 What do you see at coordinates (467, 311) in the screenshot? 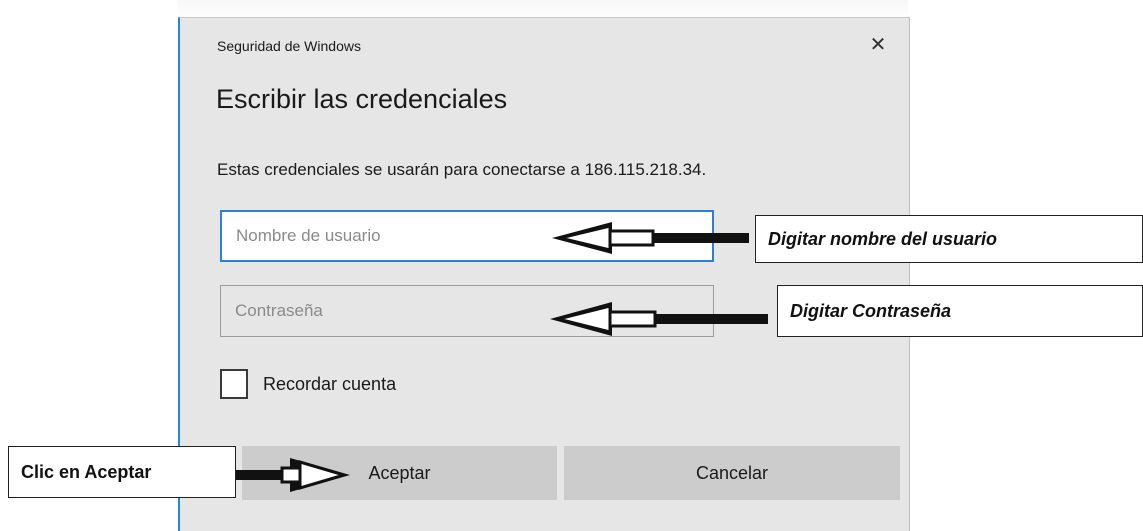
I see `password-field` at bounding box center [467, 311].